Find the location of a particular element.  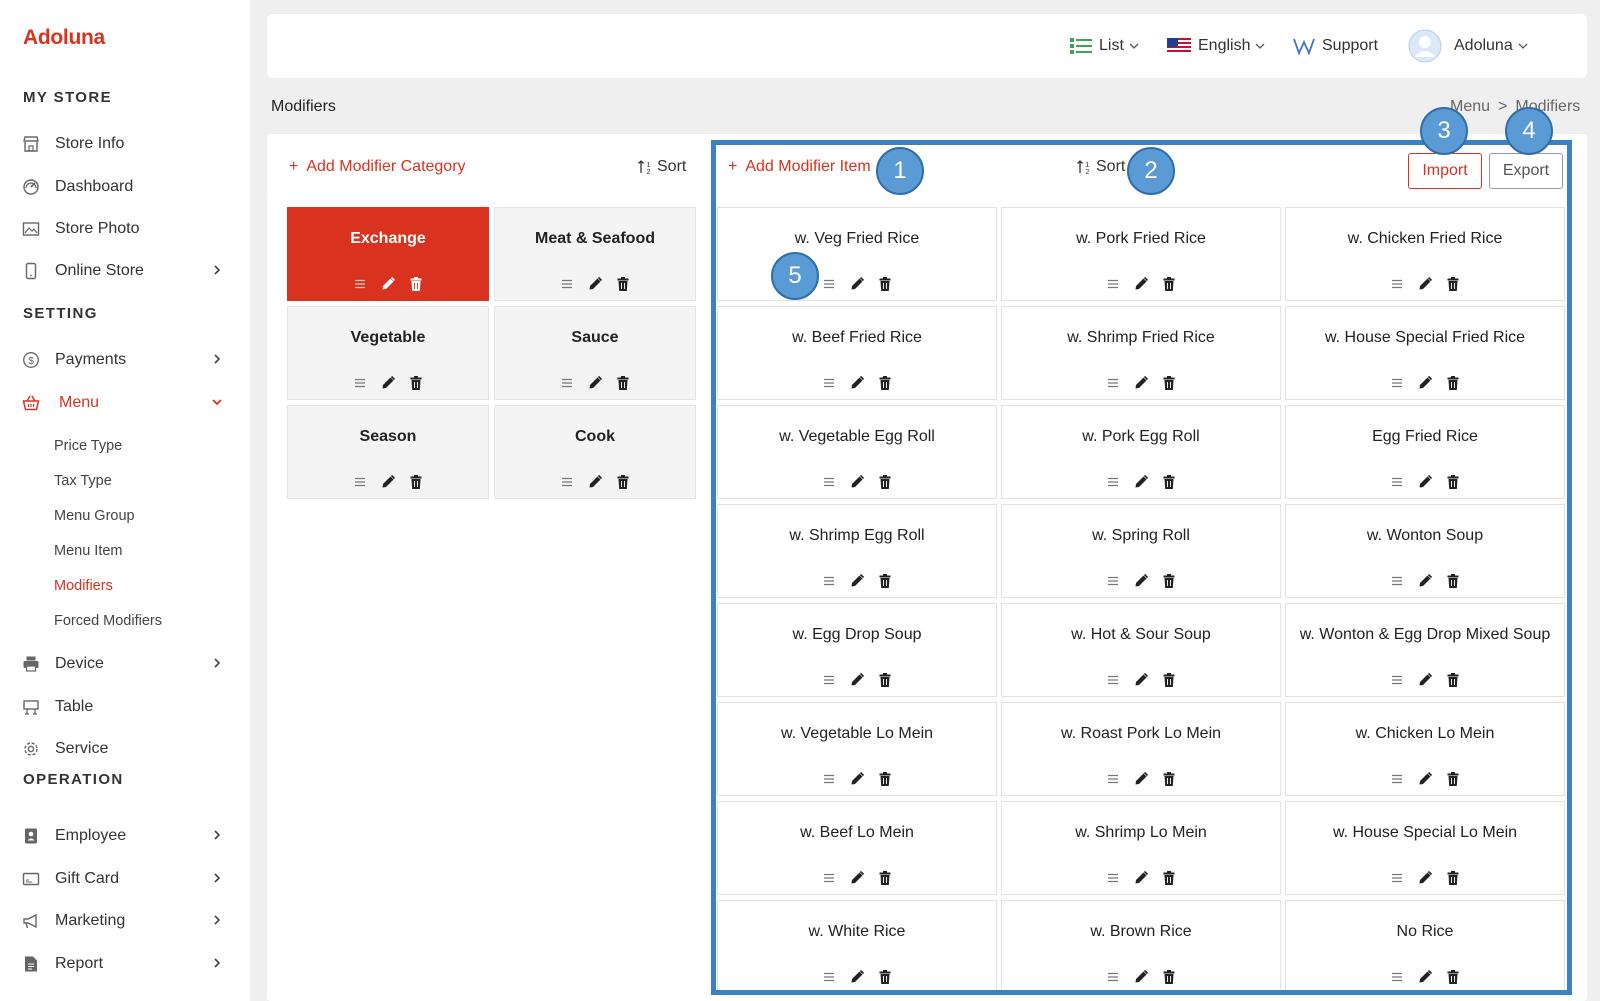

sidebar-subitem-modifiers: Modifiers is located at coordinates (83, 586).